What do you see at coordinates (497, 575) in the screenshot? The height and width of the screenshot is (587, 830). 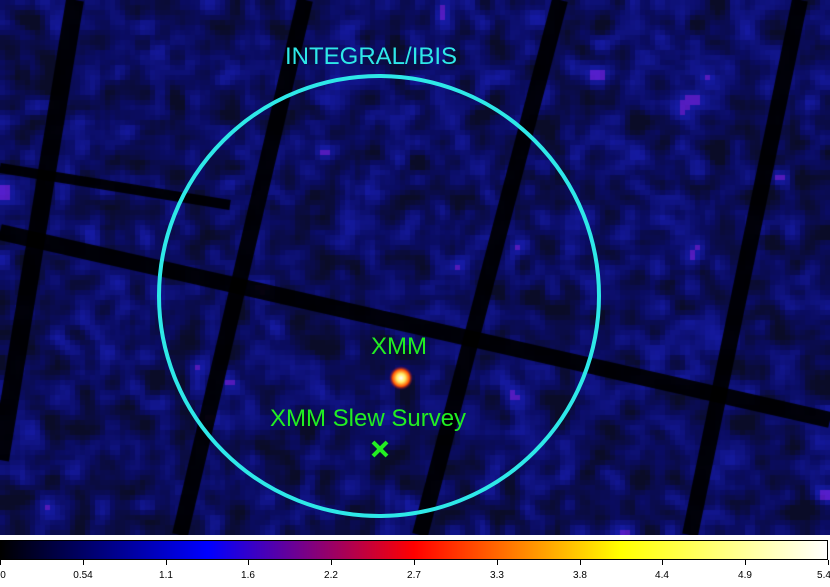 I see `colorbar-tick-label: 3.3` at bounding box center [497, 575].